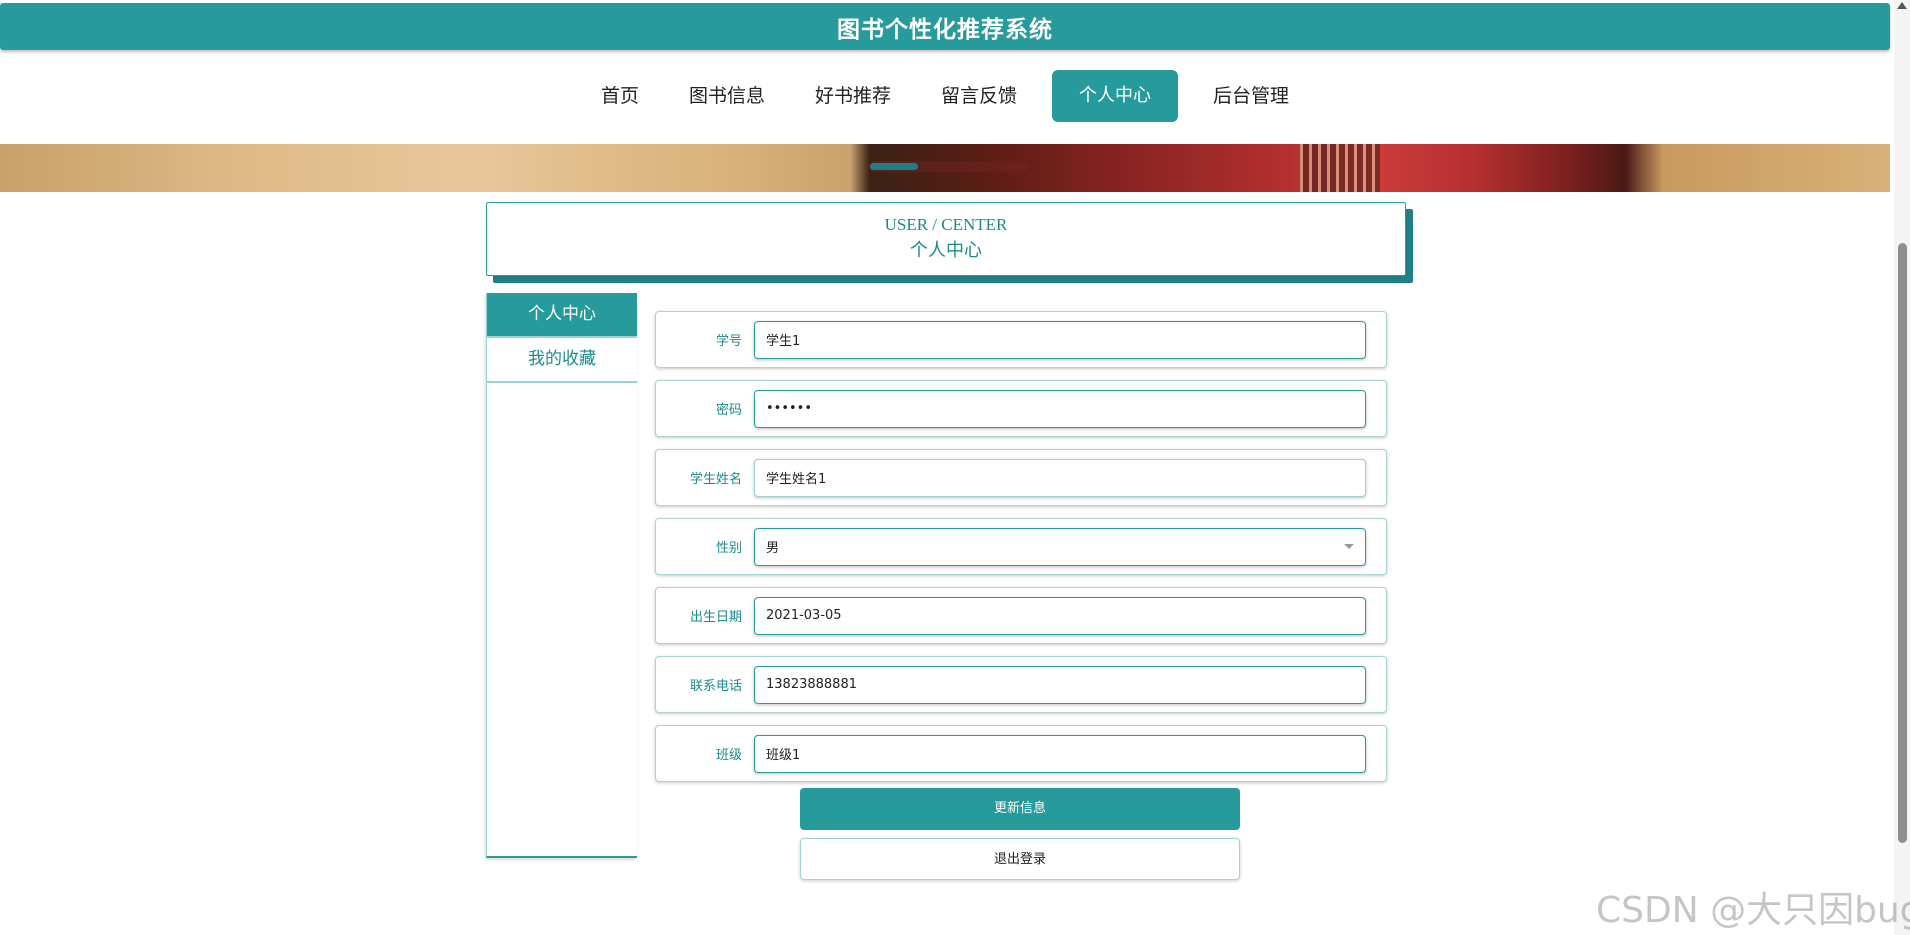 The width and height of the screenshot is (1910, 935). Describe the element at coordinates (945, 29) in the screenshot. I see `site-title: 图书个性化推荐系统` at that location.